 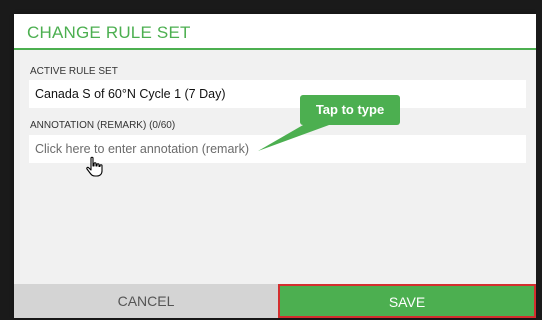 What do you see at coordinates (109, 32) in the screenshot?
I see `dialog-title: CHANGE RULE SET` at bounding box center [109, 32].